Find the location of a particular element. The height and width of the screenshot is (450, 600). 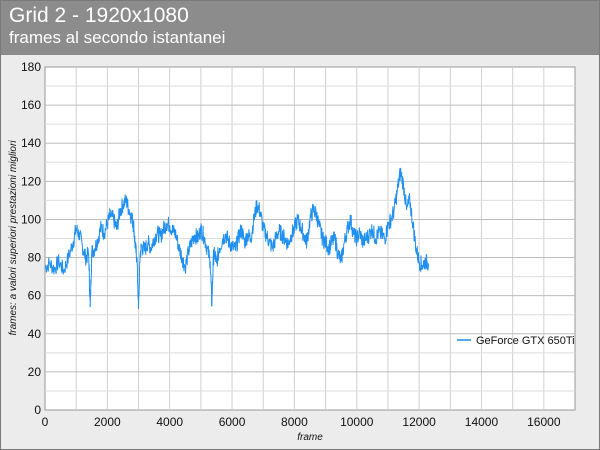

x-tick-label: 14000 is located at coordinates (482, 422).